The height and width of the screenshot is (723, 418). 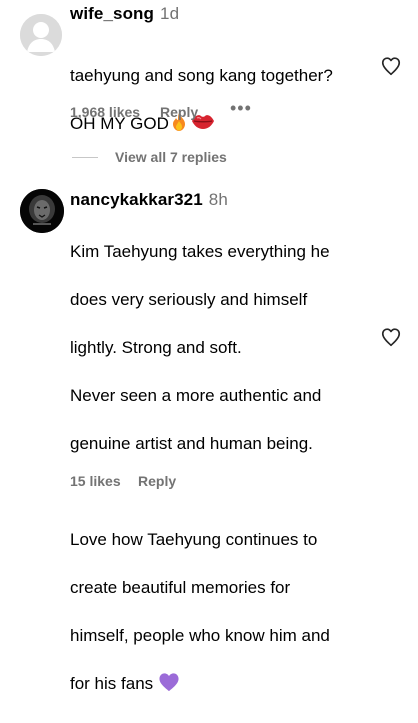 What do you see at coordinates (170, 13) in the screenshot?
I see `comment-time: 1d` at bounding box center [170, 13].